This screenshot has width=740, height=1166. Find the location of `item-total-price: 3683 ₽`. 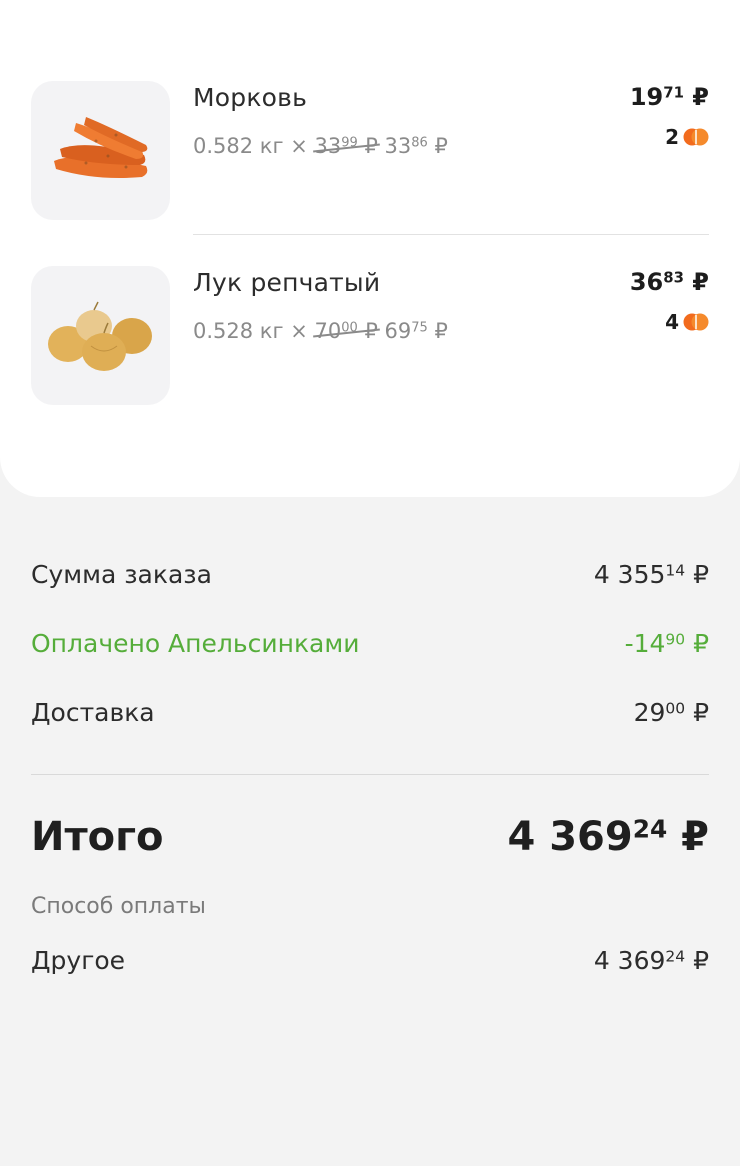

item-total-price: 3683 ₽ is located at coordinates (669, 282).